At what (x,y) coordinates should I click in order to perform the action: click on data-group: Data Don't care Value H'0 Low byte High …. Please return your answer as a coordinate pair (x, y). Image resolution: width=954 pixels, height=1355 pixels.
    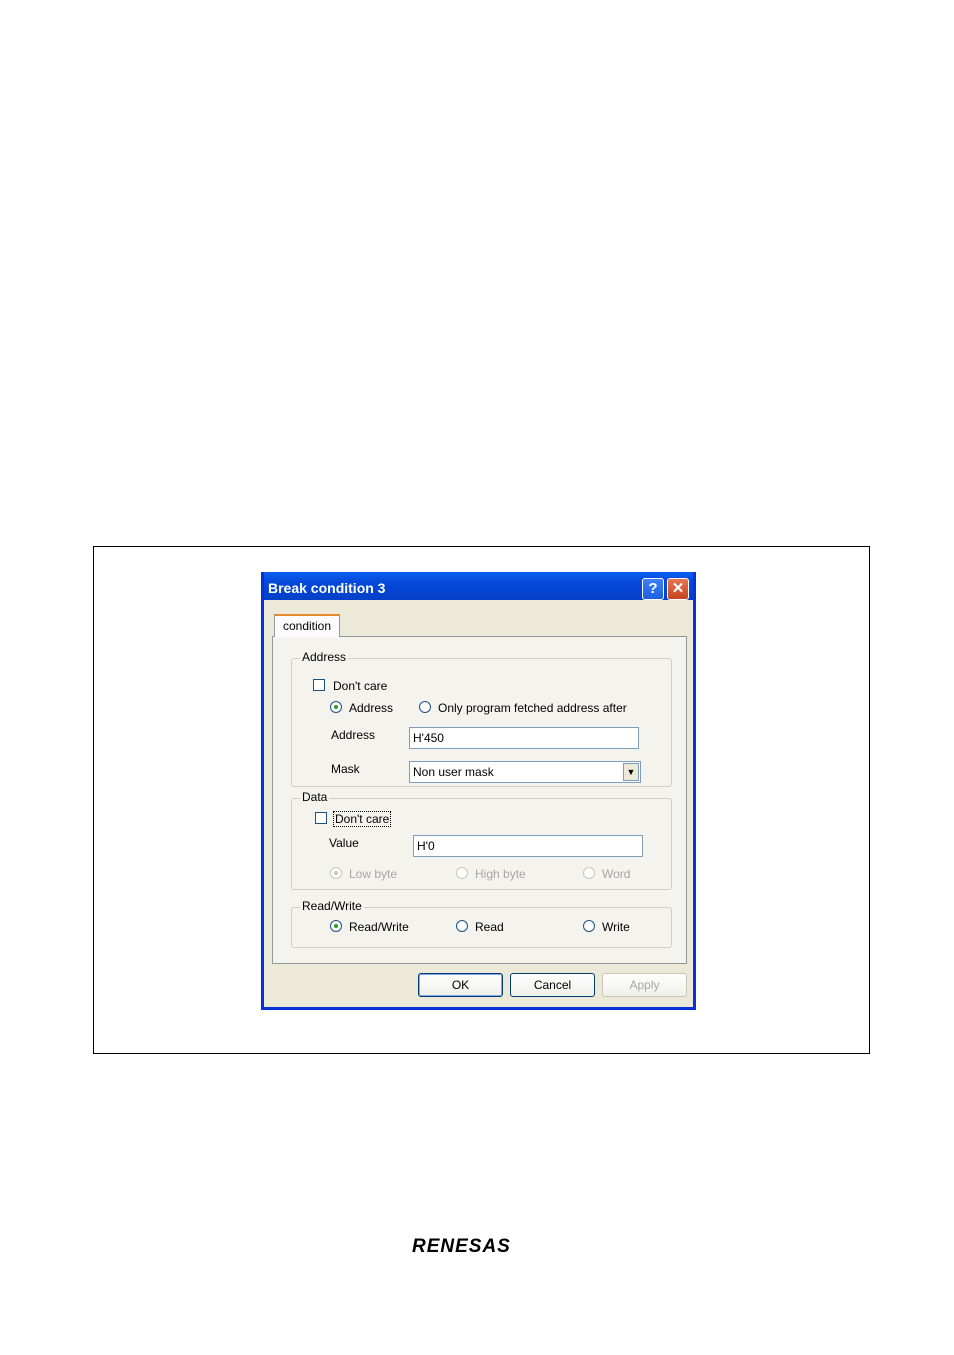
    Looking at the image, I should click on (481, 840).